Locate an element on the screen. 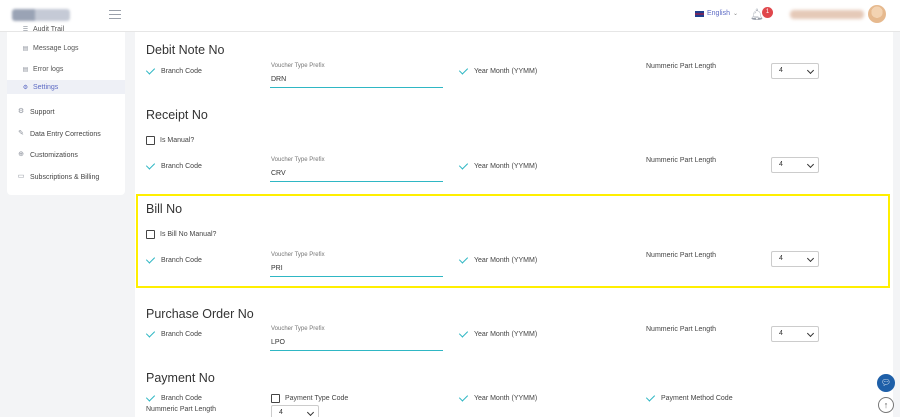 Image resolution: width=900 pixels, height=417 pixels. checkbox-label: Payment Method Code is located at coordinates (697, 398).